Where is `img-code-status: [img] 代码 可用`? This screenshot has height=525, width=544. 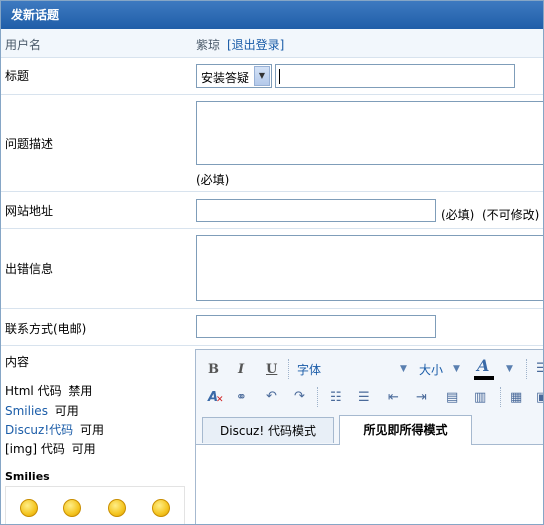 img-code-status: [img] 代码 可用 is located at coordinates (50, 448).